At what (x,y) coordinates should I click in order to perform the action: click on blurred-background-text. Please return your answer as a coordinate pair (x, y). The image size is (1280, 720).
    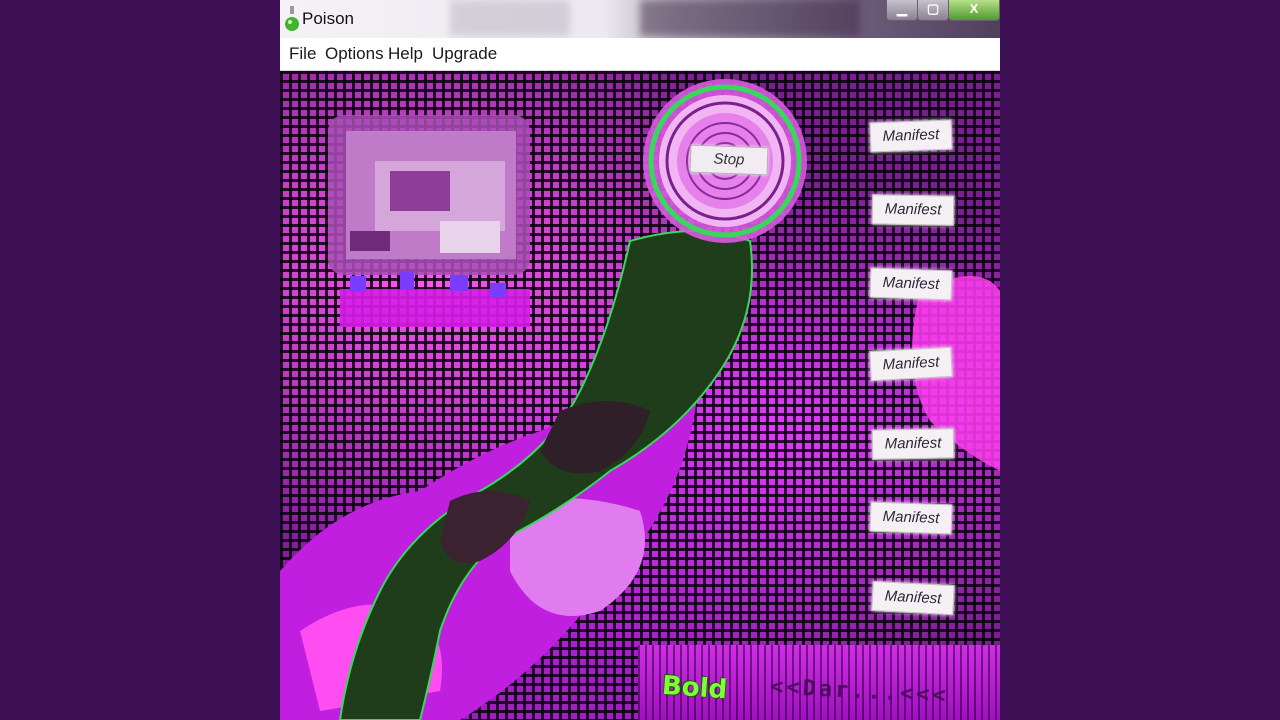
    Looking at the image, I should click on (510, 18).